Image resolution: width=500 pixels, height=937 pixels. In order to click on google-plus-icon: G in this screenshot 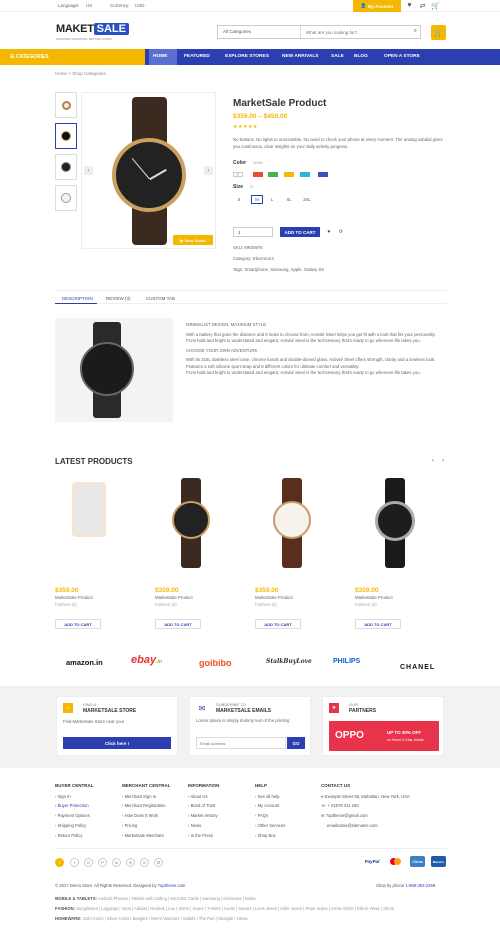, I will do `click(88, 862)`.